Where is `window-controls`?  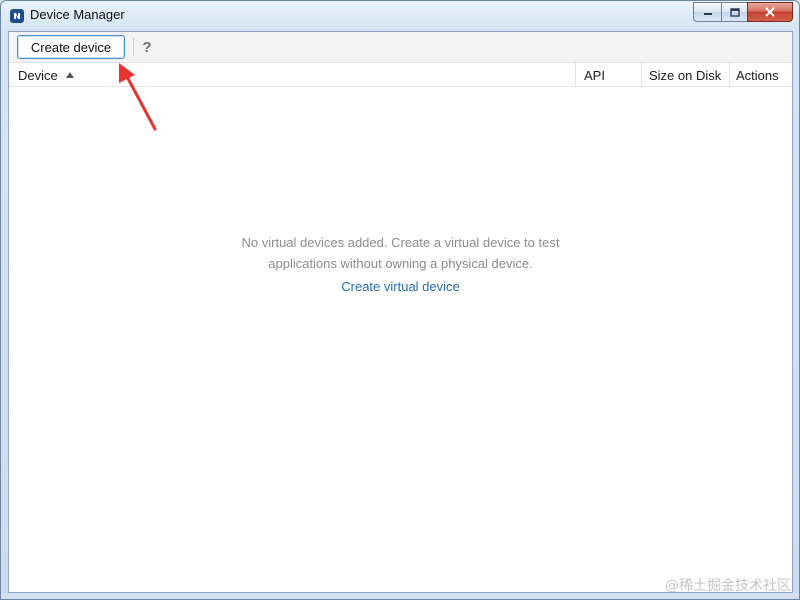
window-controls is located at coordinates (743, 12).